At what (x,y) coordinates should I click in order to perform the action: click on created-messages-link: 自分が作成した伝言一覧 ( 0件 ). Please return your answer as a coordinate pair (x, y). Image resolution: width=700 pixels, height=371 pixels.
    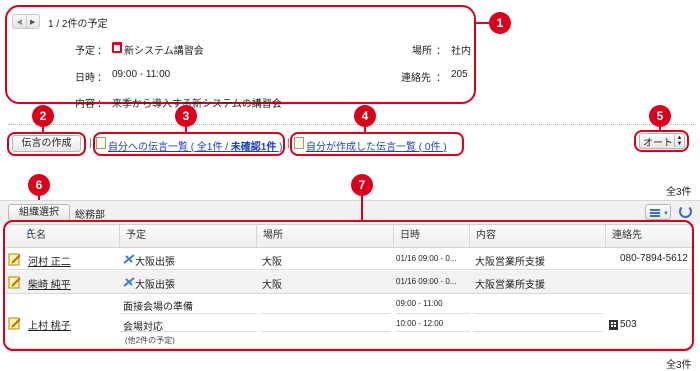
    Looking at the image, I should click on (376, 145).